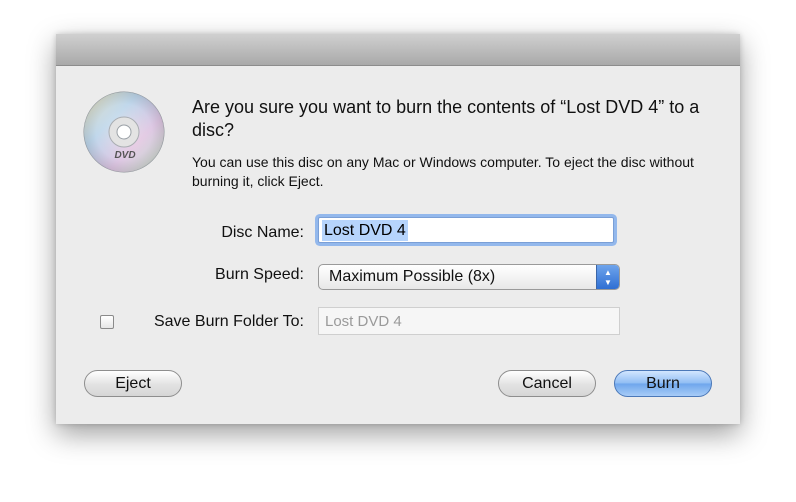 The width and height of the screenshot is (796, 502). What do you see at coordinates (469, 321) in the screenshot?
I see `burn-folder-input: Lost DVD 4` at bounding box center [469, 321].